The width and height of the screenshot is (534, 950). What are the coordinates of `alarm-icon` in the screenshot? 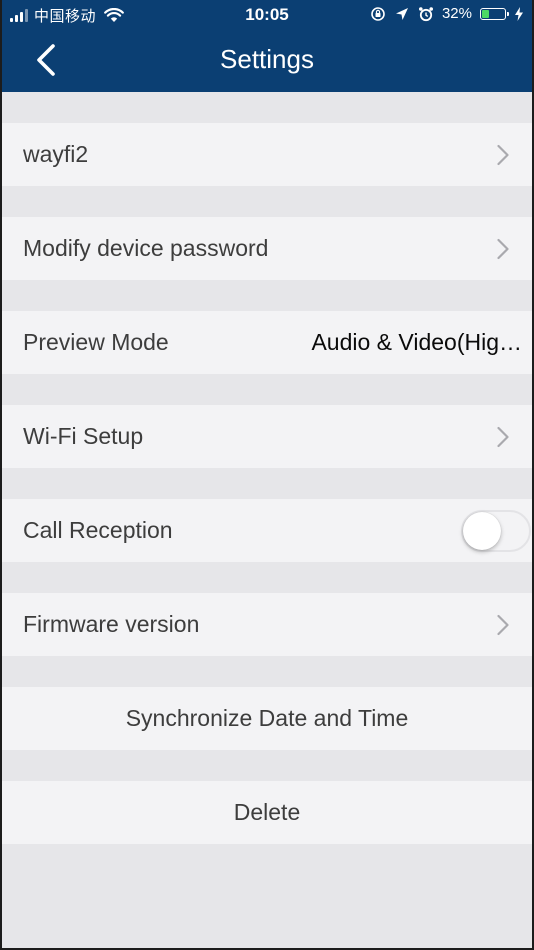 It's located at (425, 13).